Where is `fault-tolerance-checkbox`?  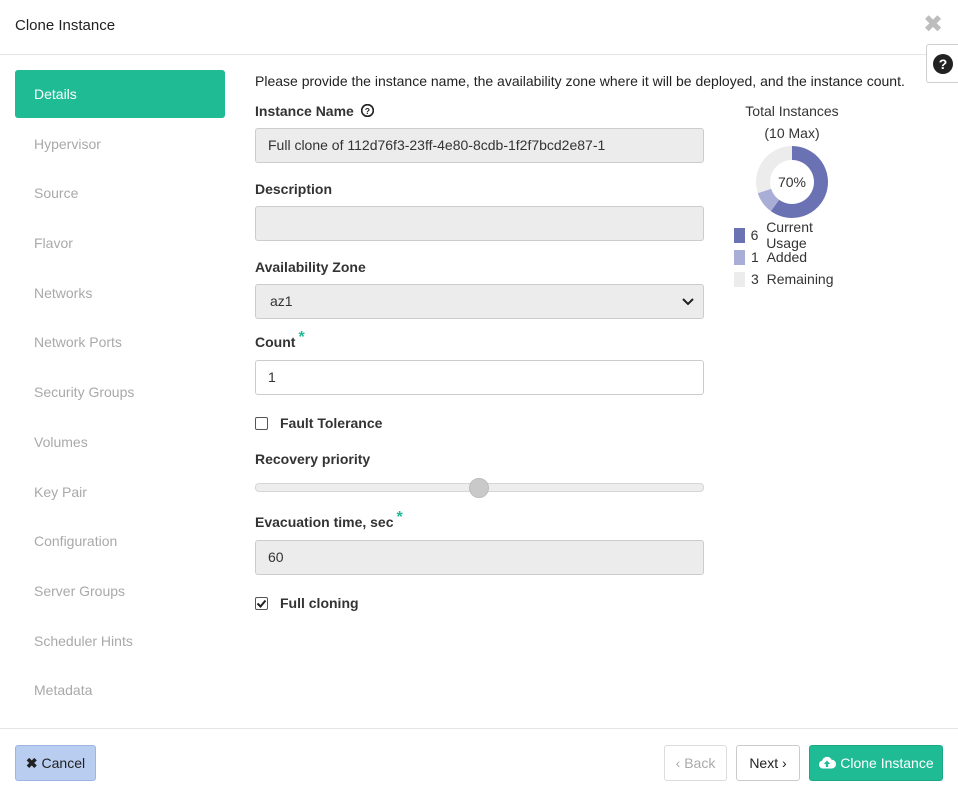
fault-tolerance-checkbox is located at coordinates (261, 423).